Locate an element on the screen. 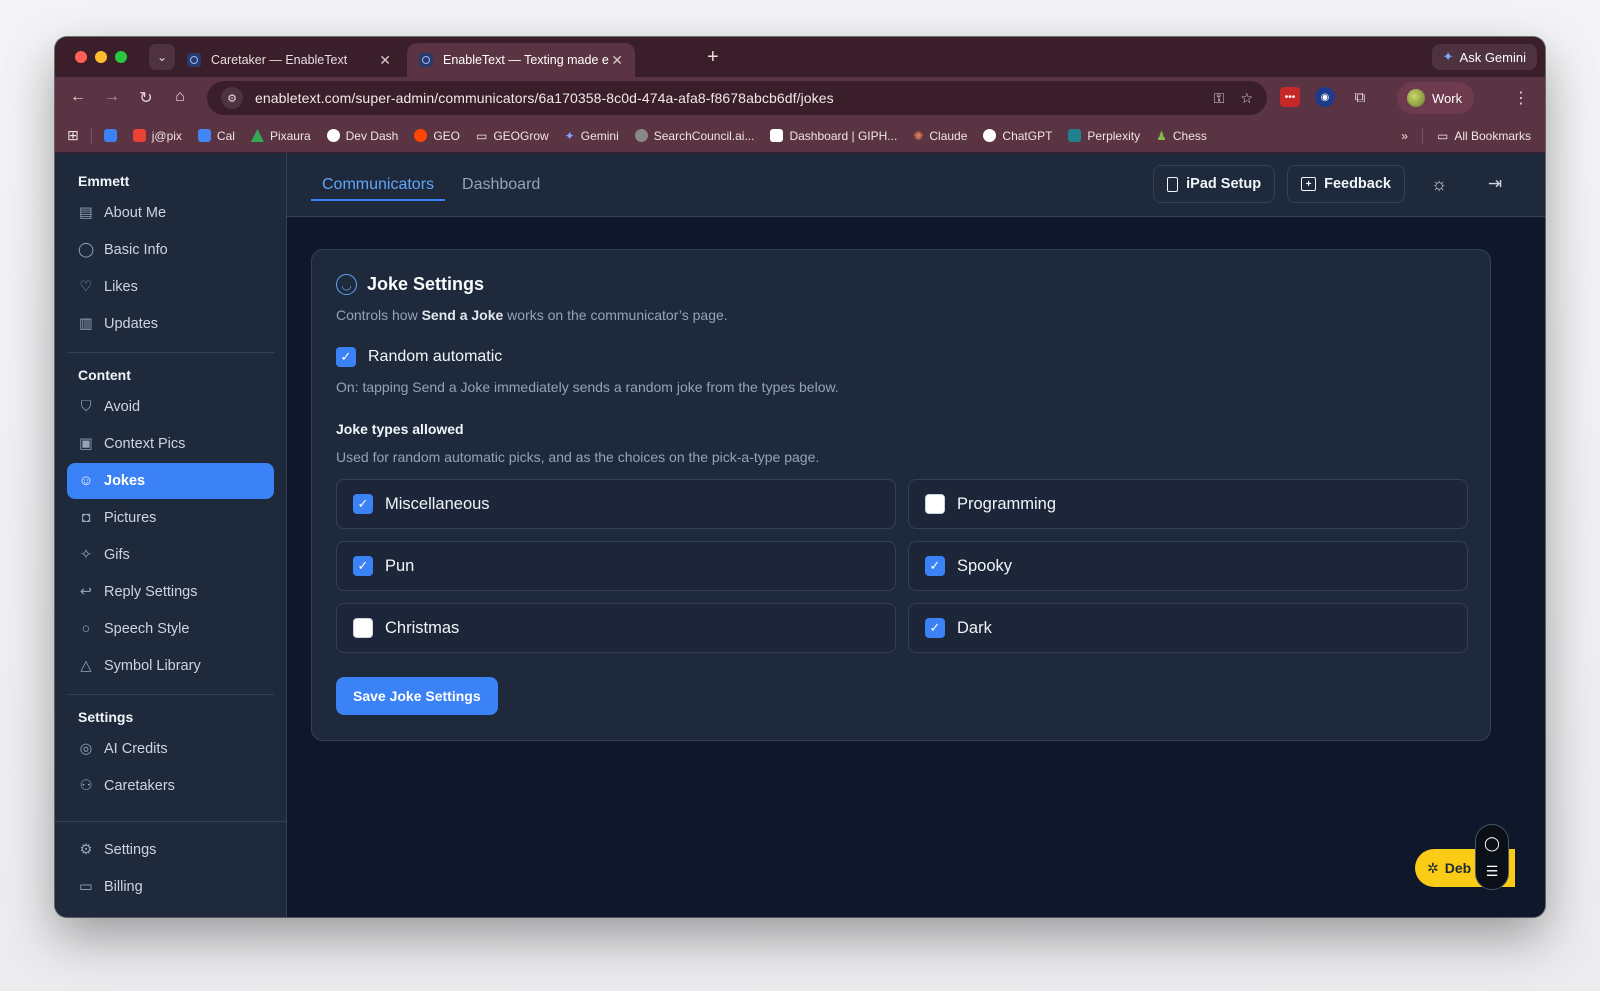  reload-icon: ↻ is located at coordinates (146, 98).